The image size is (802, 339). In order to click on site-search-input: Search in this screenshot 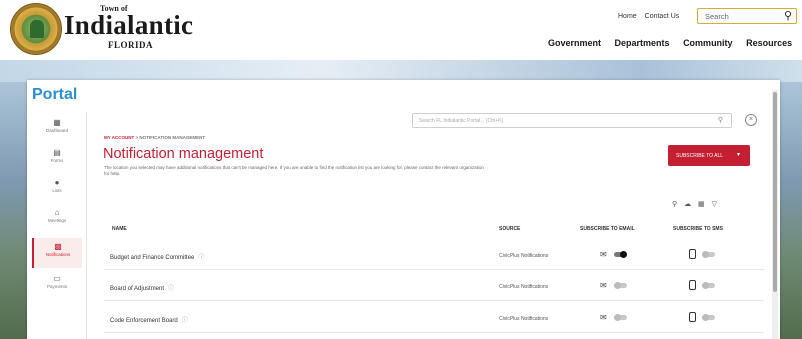, I will do `click(717, 16)`.